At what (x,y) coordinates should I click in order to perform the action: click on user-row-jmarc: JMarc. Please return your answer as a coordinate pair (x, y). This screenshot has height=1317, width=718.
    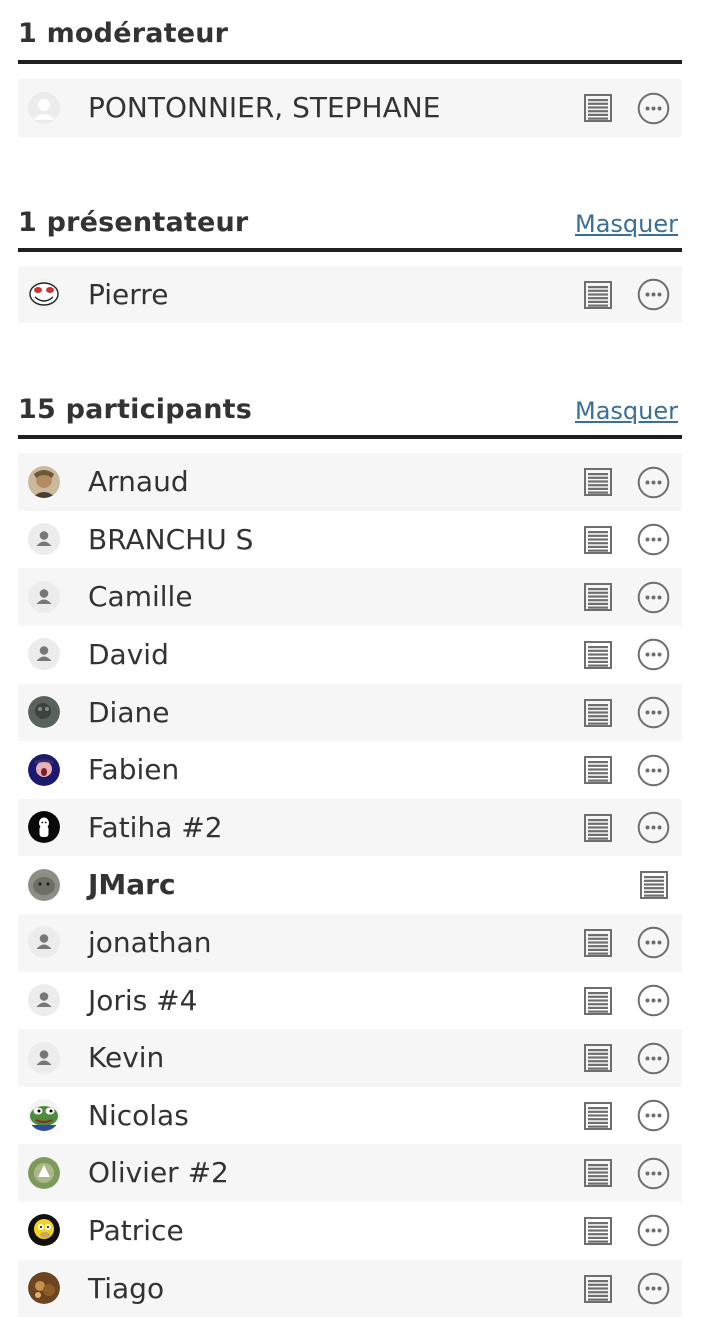
    Looking at the image, I should click on (350, 885).